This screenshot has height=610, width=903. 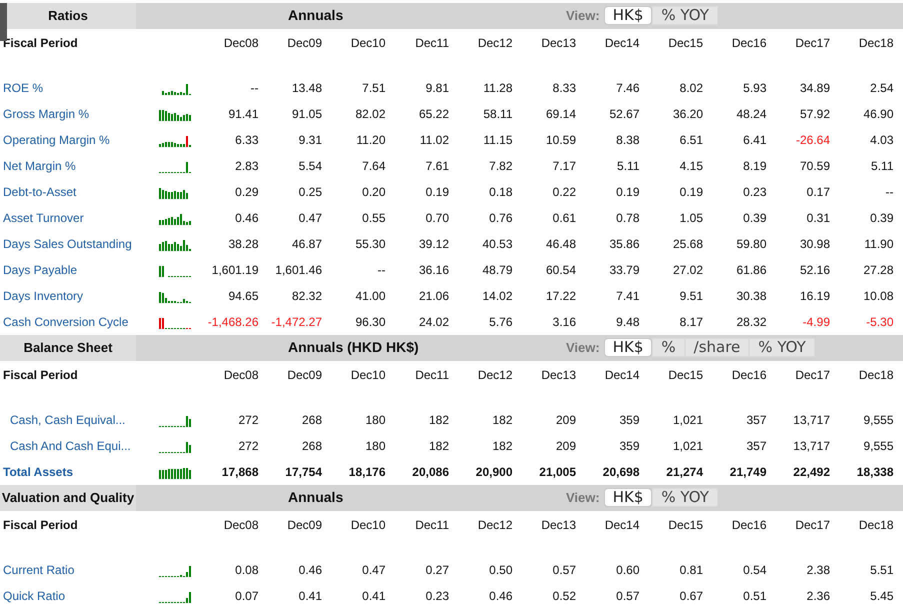 What do you see at coordinates (246, 218) in the screenshot?
I see `value-cell-text: 0.46` at bounding box center [246, 218].